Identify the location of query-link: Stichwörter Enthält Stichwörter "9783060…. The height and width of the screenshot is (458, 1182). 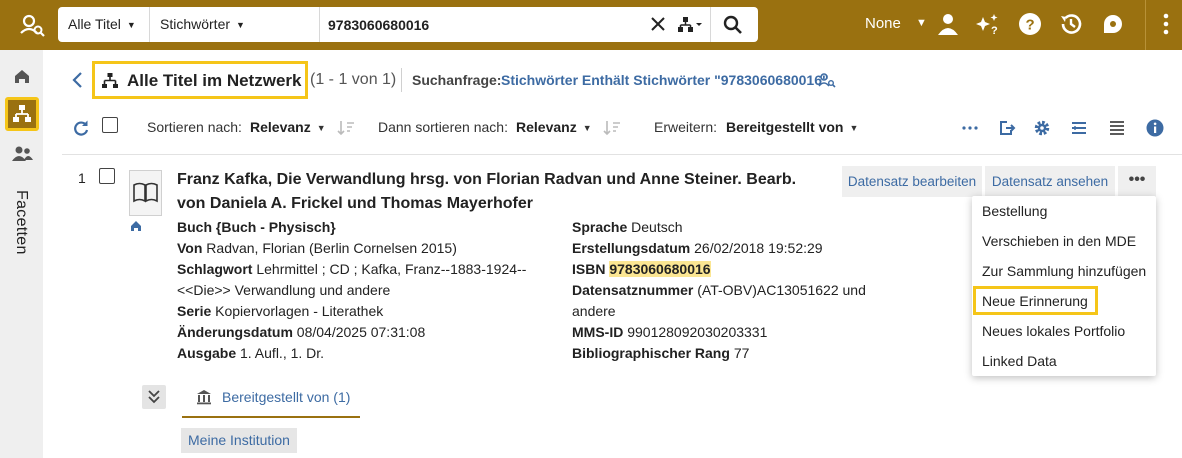
(665, 80).